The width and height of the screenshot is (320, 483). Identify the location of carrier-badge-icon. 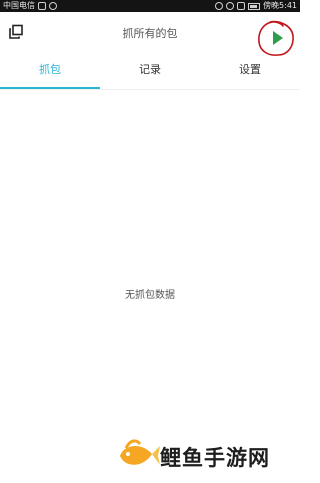
(42, 6).